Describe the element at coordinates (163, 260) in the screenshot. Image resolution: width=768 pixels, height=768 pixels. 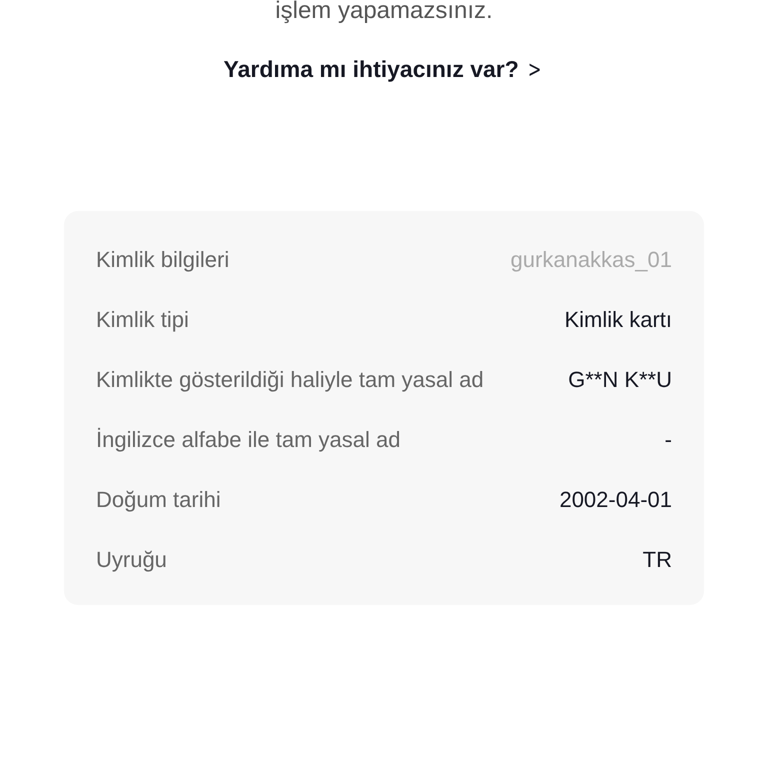
I see `field-label: Kimlik bilgileri` at that location.